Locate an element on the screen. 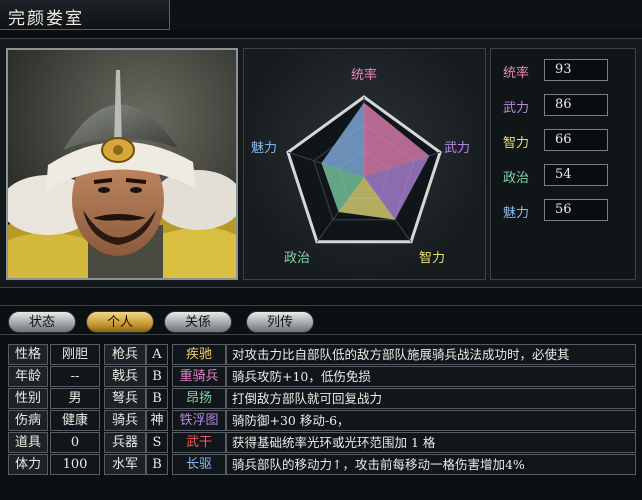 The height and width of the screenshot is (500, 642). skill-desc: 骑兵部队的移动力↑，攻击前每移动一格伤害增加4% is located at coordinates (431, 464).